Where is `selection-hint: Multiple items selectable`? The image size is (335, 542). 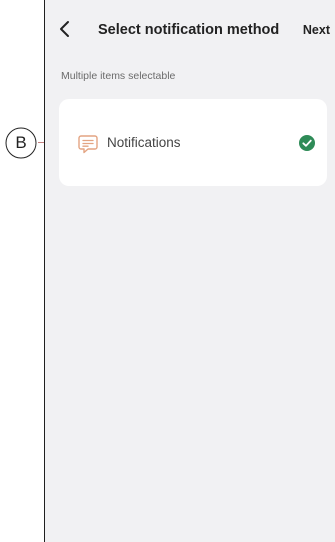
selection-hint: Multiple items selectable is located at coordinates (118, 76).